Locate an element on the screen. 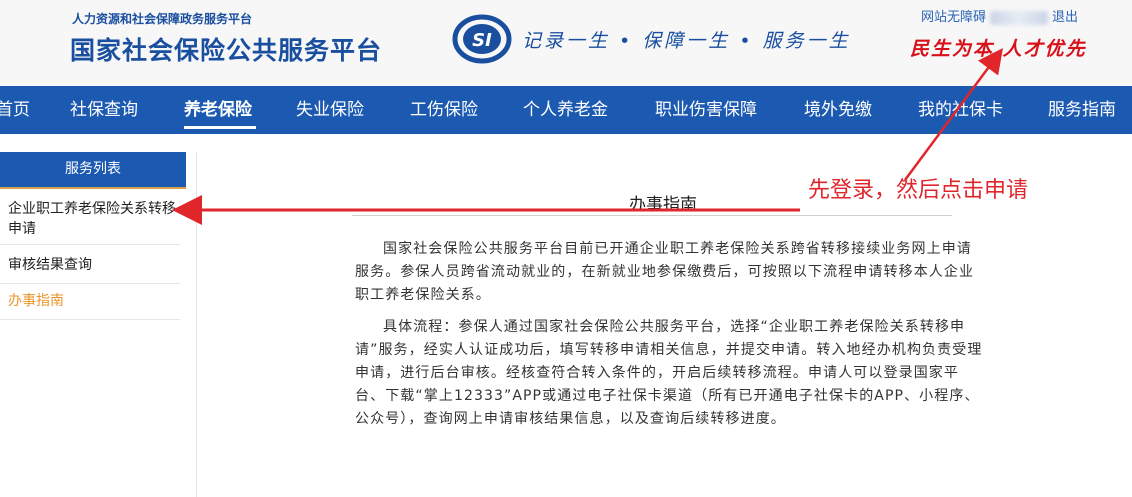  nav-item-unemployment-insurance: 失业保险 is located at coordinates (330, 110).